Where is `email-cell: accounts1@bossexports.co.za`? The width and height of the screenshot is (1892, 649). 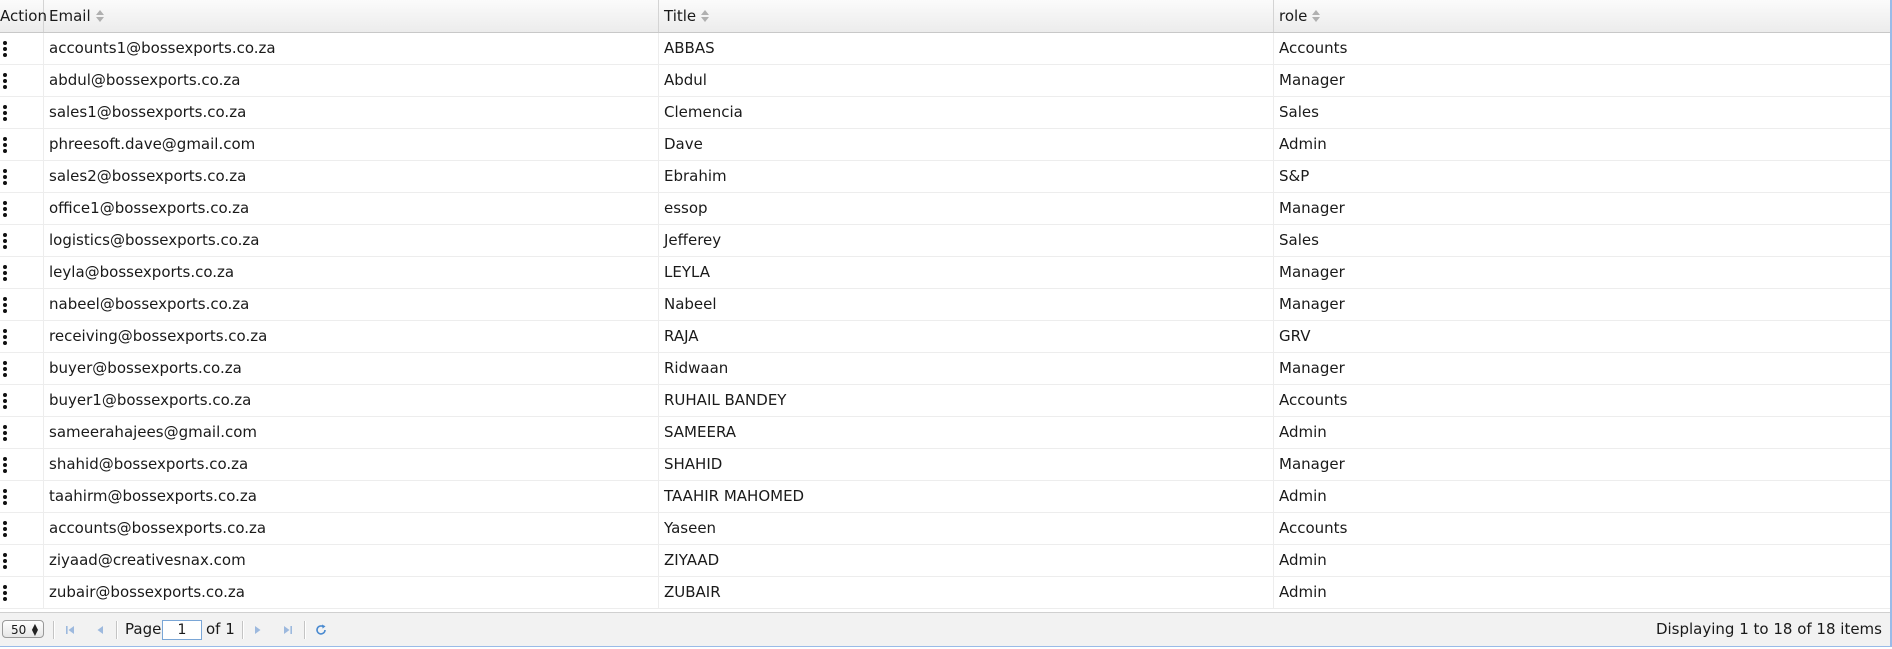 email-cell: accounts1@bossexports.co.za is located at coordinates (351, 48).